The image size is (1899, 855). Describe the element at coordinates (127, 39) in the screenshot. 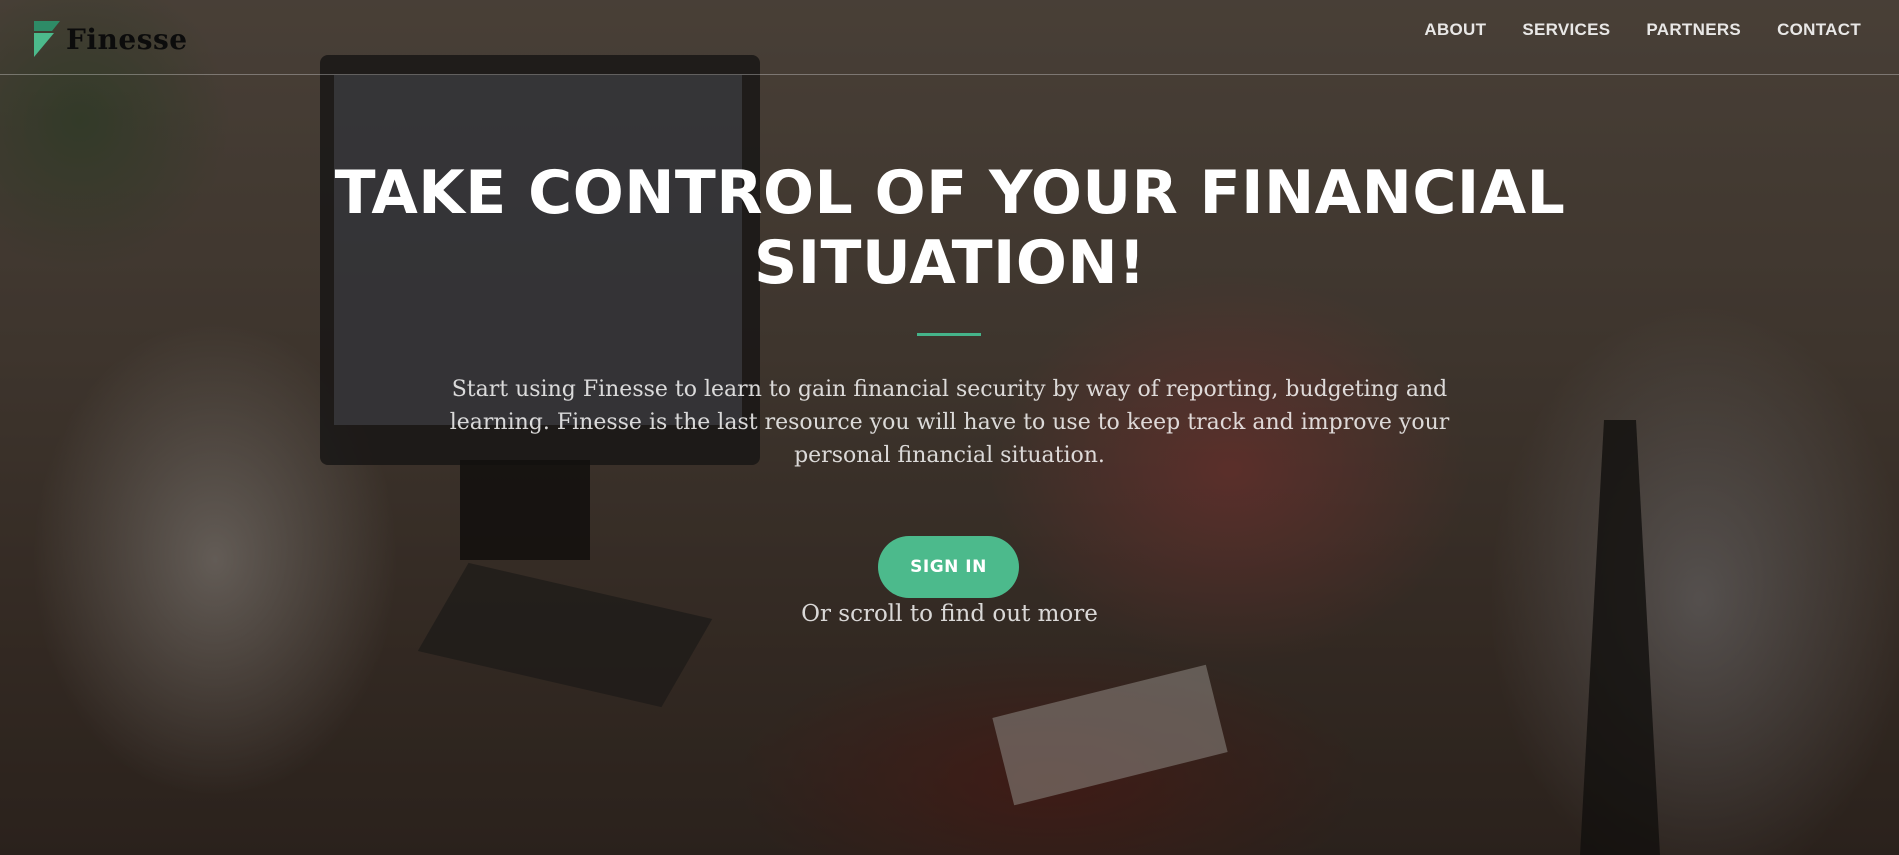

I see `brand-name: Finesse` at that location.